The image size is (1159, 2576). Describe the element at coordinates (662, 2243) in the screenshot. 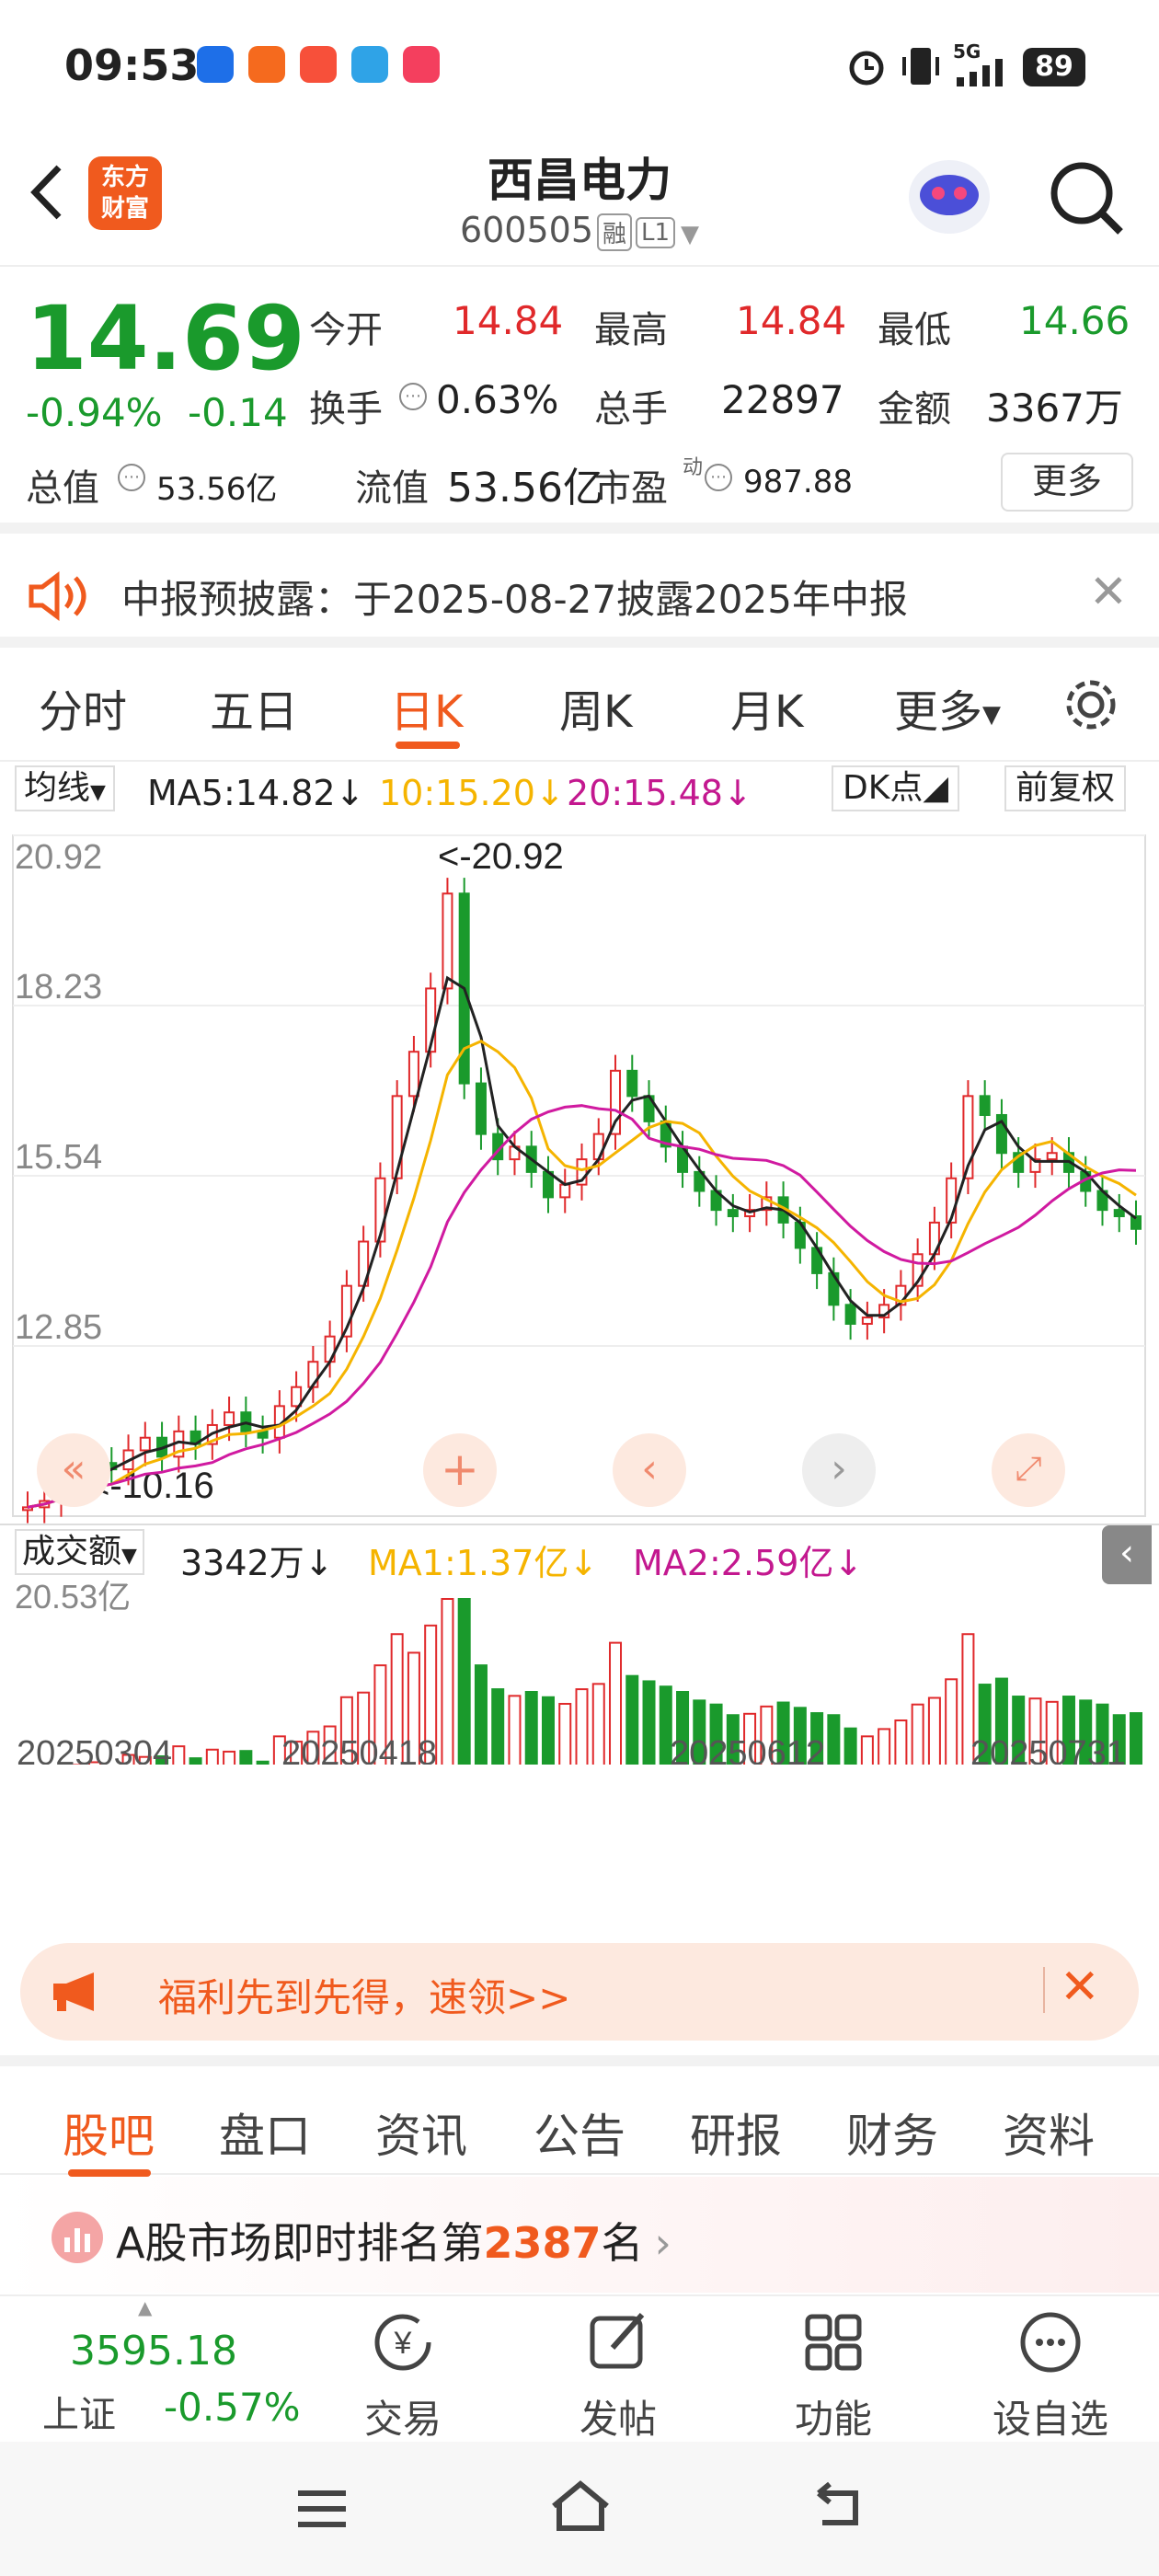

I see `chevron-right-icon: ›` at that location.